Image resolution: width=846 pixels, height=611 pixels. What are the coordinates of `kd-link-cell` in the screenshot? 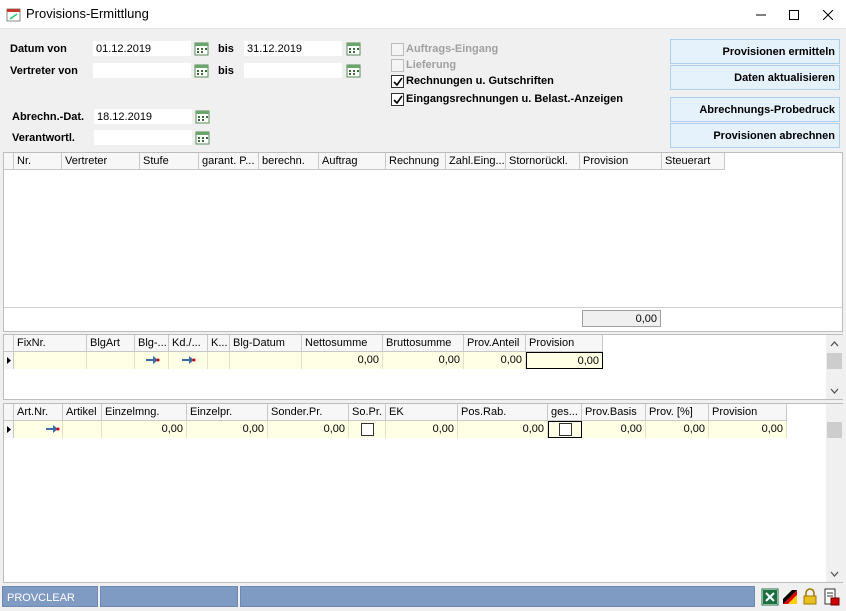 It's located at (188, 360).